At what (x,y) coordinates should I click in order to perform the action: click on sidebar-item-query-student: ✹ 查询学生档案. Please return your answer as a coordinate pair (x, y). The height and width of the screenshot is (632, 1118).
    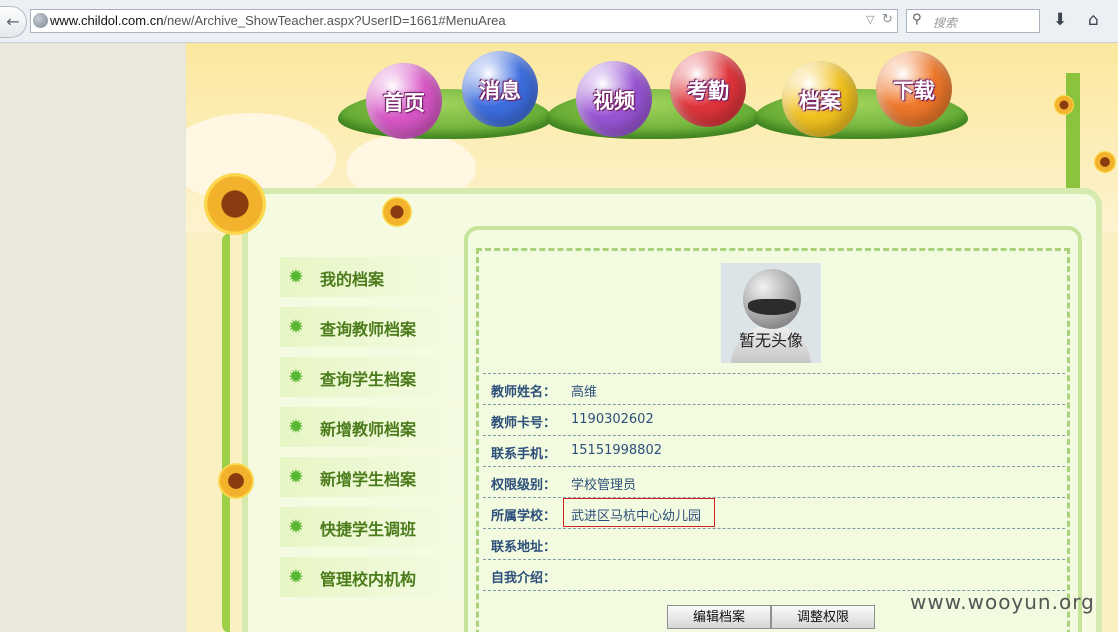
    Looking at the image, I should click on (371, 377).